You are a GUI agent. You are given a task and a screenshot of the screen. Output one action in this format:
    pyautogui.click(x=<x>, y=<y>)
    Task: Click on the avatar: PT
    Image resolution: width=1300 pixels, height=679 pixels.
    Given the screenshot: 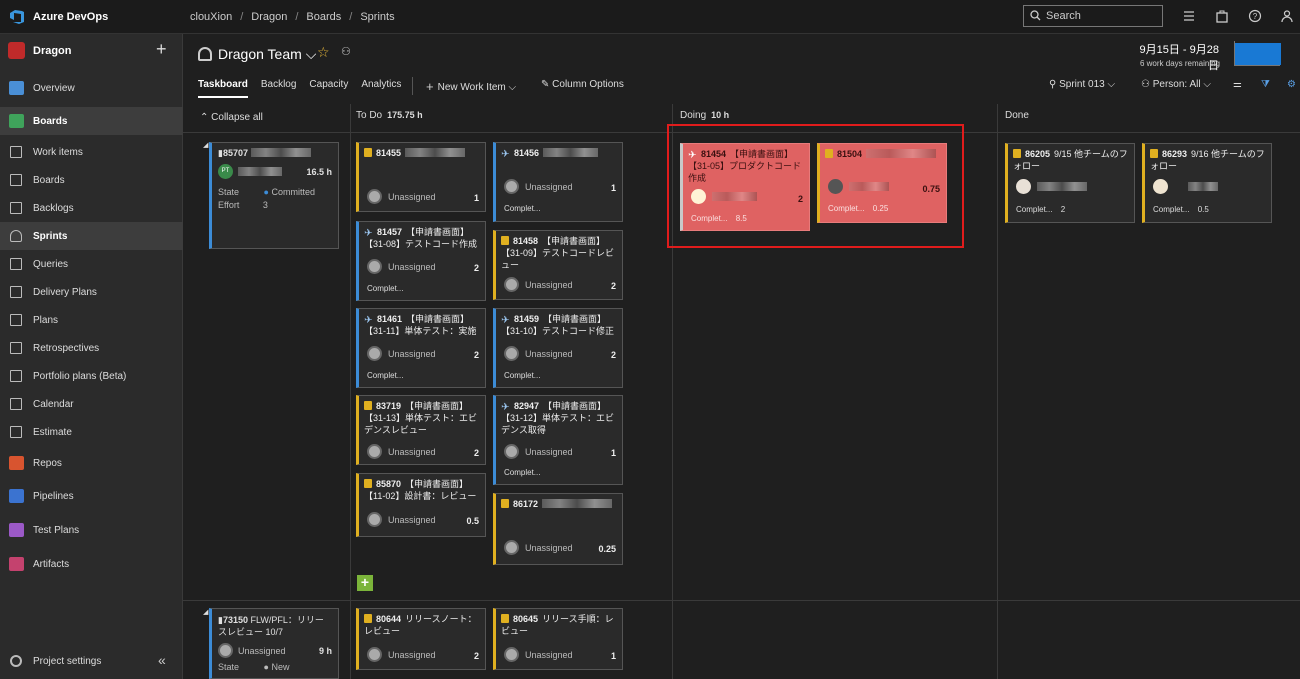 What is the action you would take?
    pyautogui.click(x=225, y=171)
    